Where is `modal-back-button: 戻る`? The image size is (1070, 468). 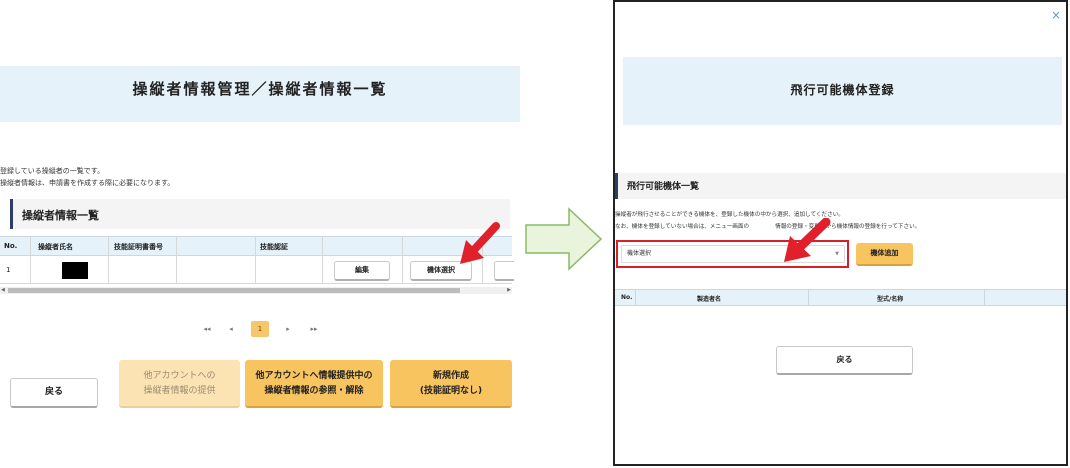
modal-back-button: 戻る is located at coordinates (844, 360).